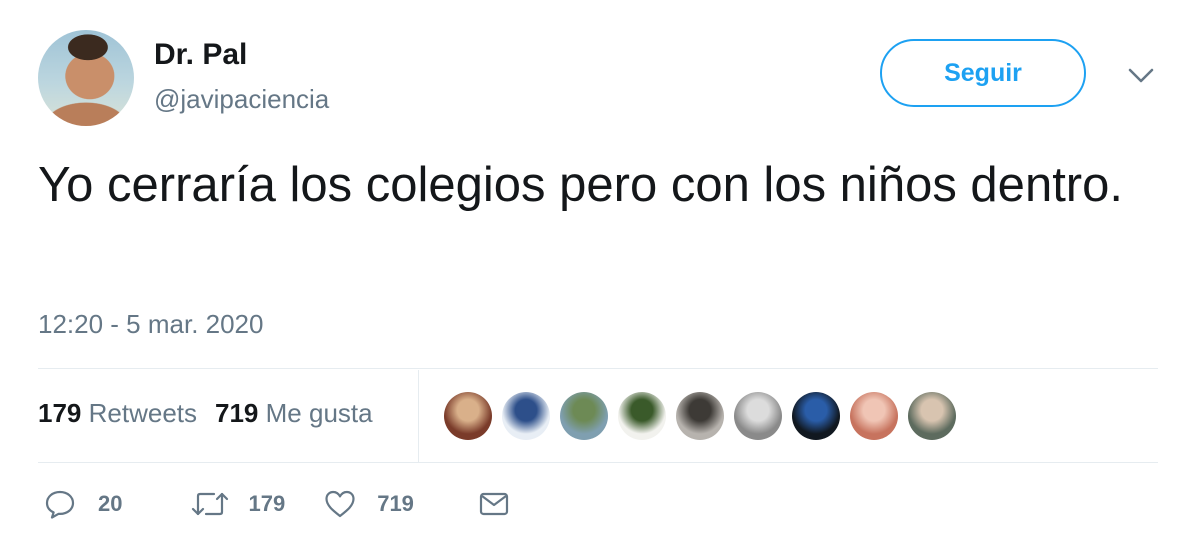 This screenshot has width=1202, height=554. Describe the element at coordinates (237, 504) in the screenshot. I see `retweet-button: 179` at that location.